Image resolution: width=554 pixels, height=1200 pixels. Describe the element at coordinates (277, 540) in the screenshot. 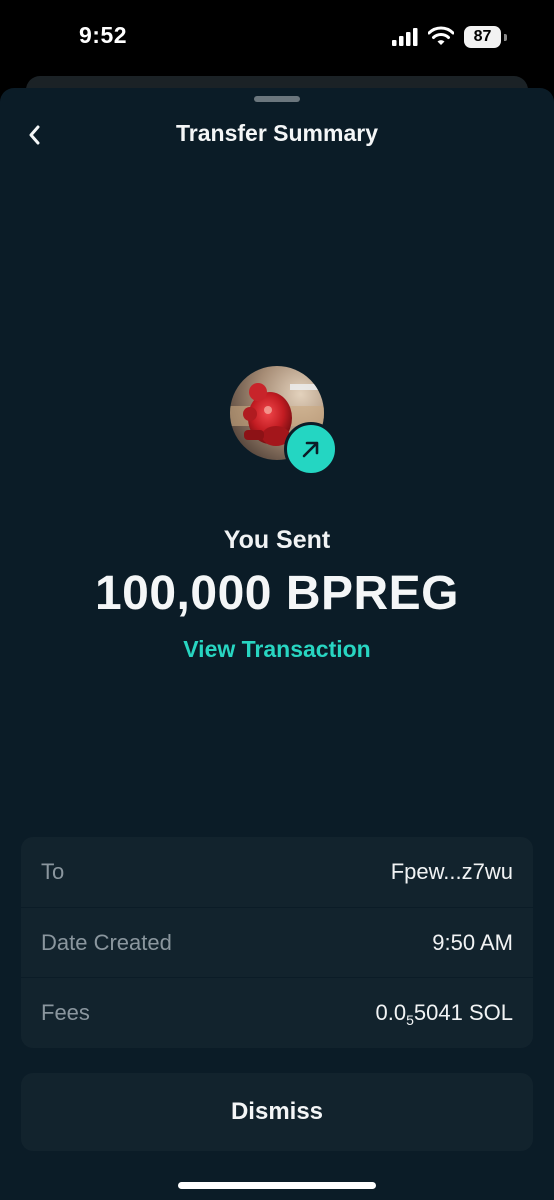

I see `sent-label: You Sent` at that location.